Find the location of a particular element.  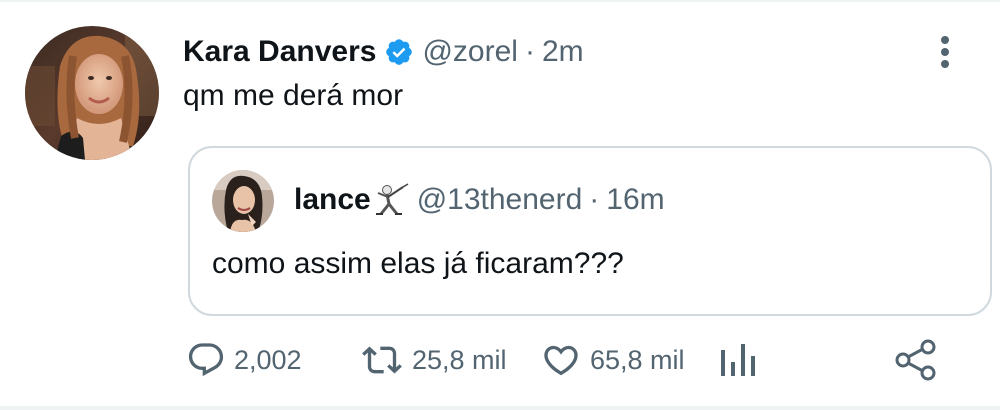

like-count: 65,8 mil is located at coordinates (637, 360).